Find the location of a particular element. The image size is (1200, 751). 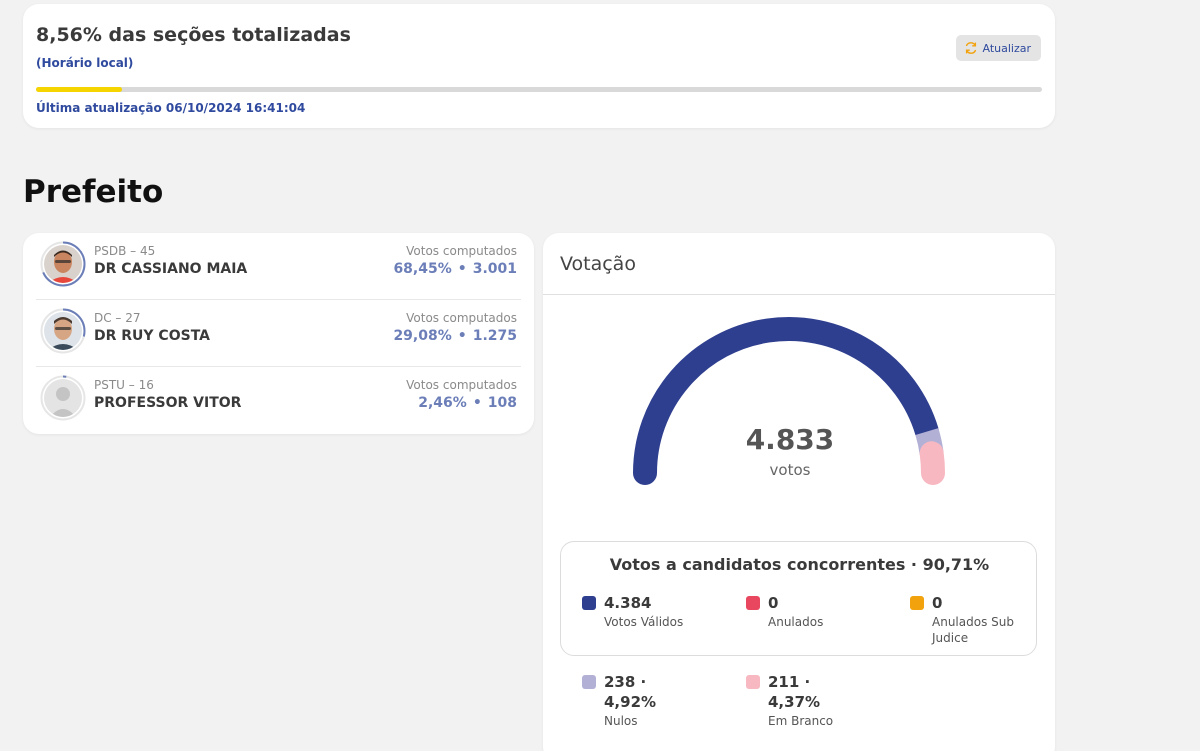

candidate-party: DC – 27 is located at coordinates (117, 318).